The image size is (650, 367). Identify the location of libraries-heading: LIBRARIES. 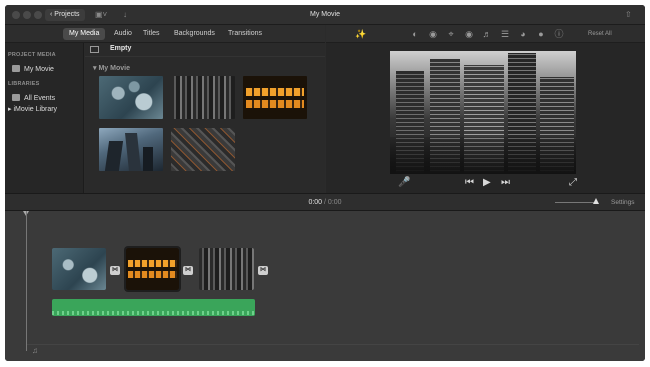
(24, 84).